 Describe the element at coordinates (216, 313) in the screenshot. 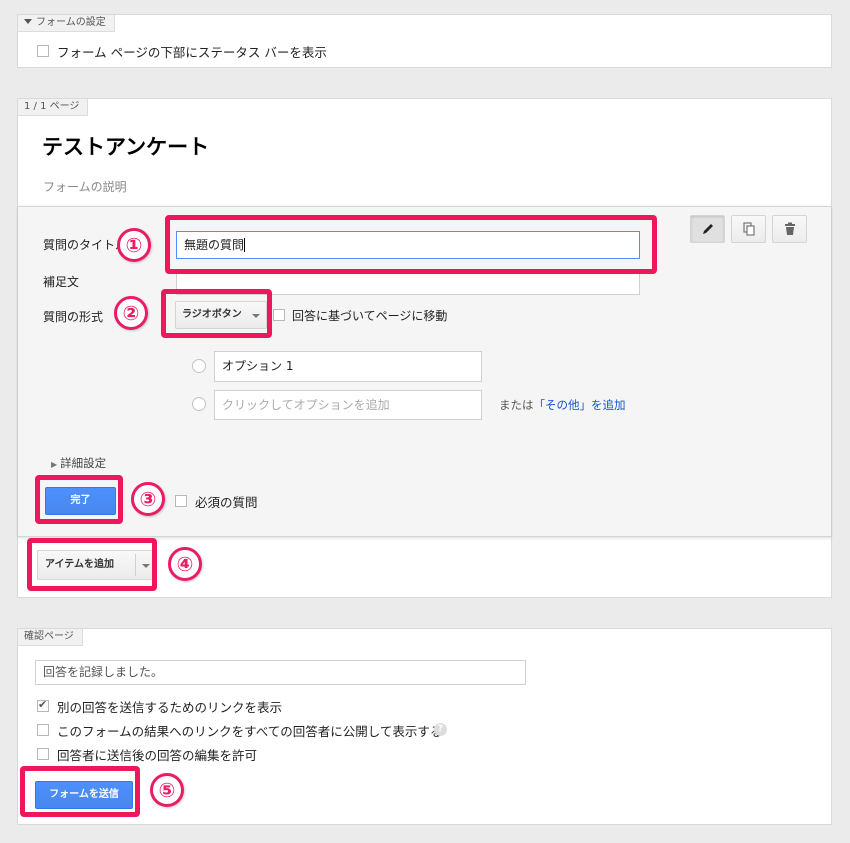

I see `highlight-question-type` at that location.